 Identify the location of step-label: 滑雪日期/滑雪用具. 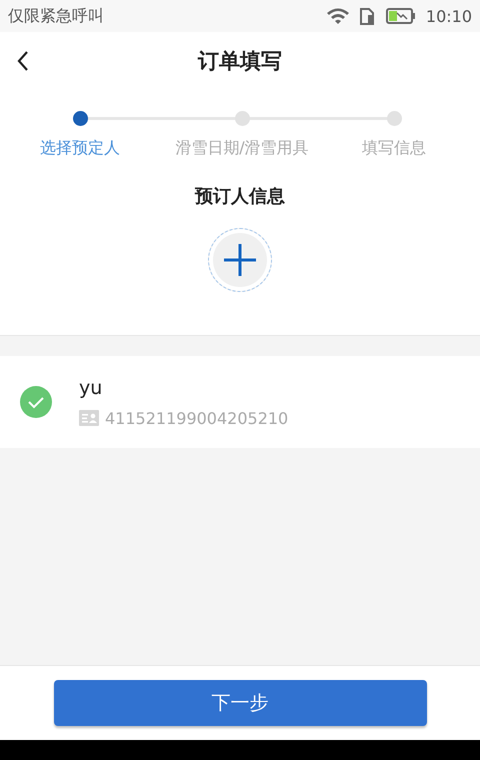
(242, 148).